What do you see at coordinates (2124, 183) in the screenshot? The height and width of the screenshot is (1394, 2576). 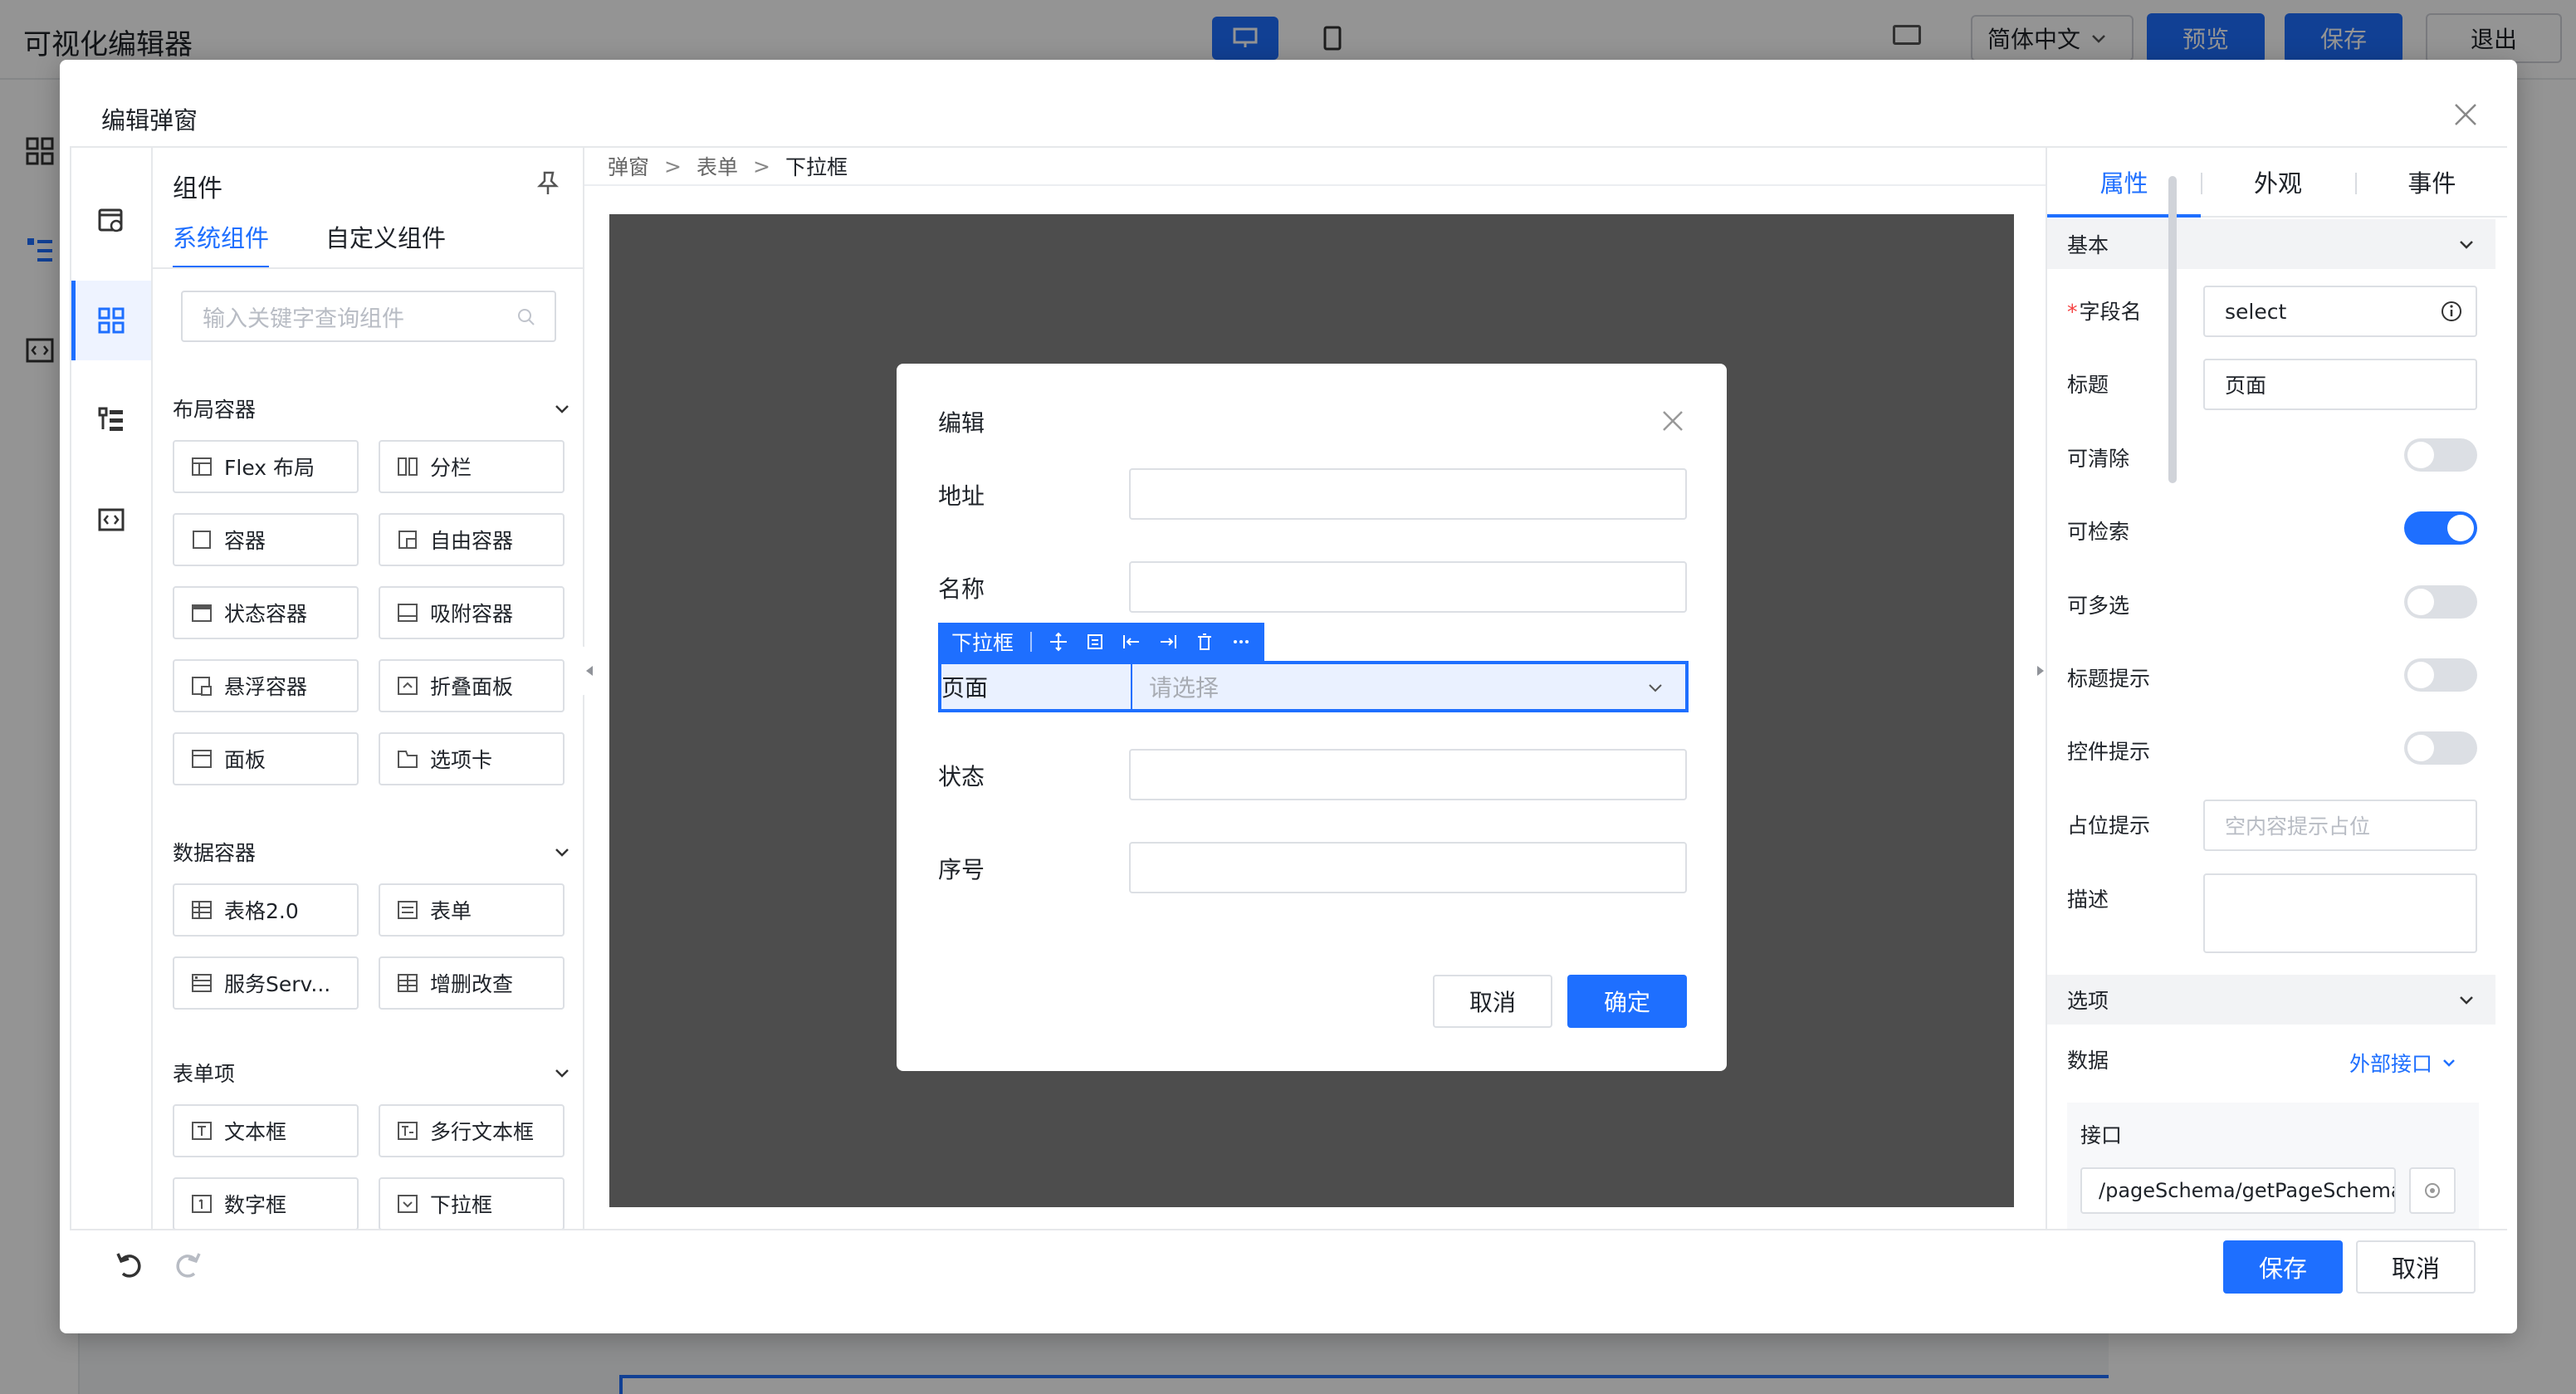 I see `tab-properties: 属性` at bounding box center [2124, 183].